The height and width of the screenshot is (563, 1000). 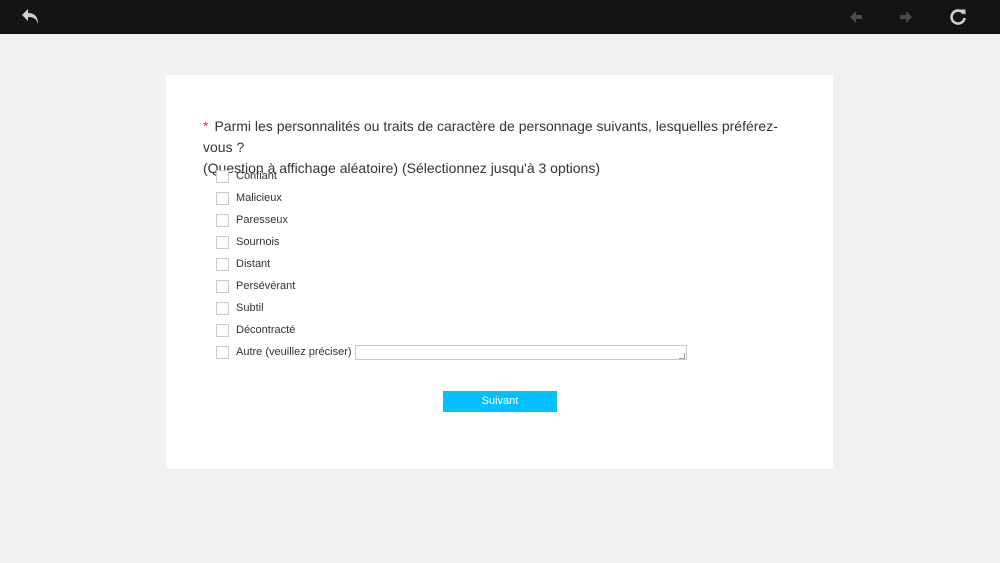 What do you see at coordinates (681, 356) in the screenshot?
I see `resize-handle` at bounding box center [681, 356].